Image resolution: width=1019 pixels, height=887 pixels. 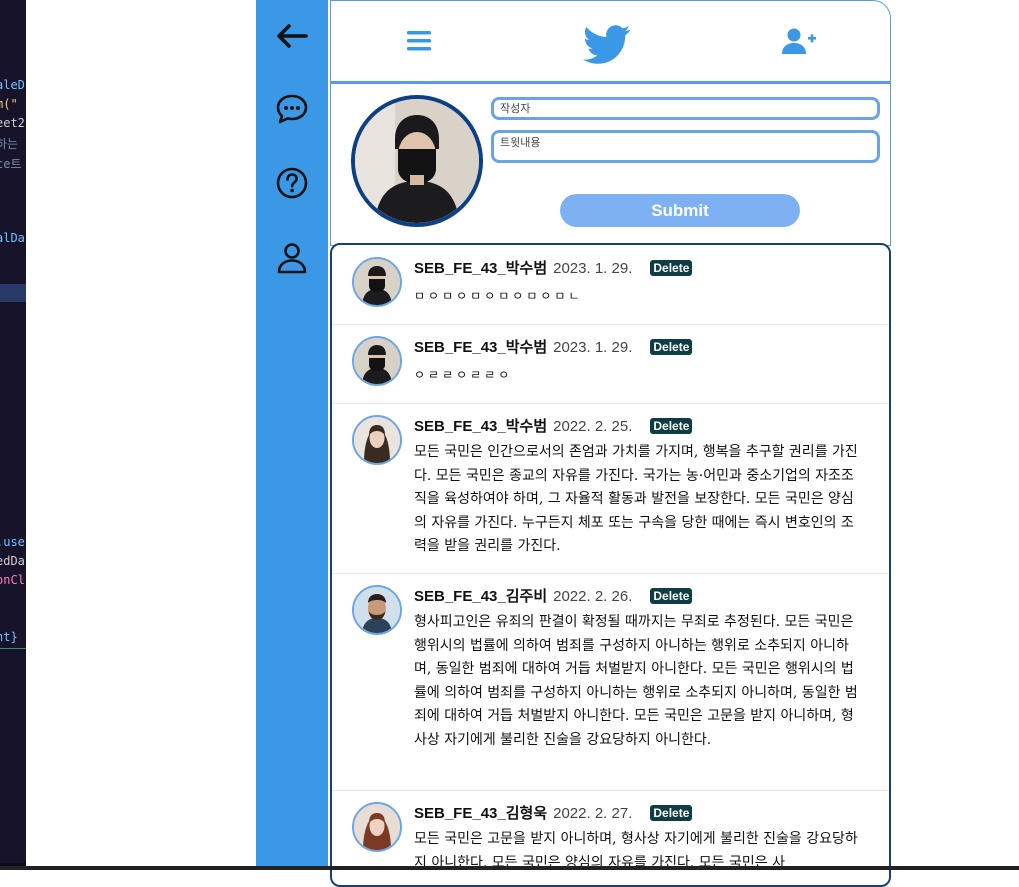 I want to click on submit-button: Submit, so click(x=680, y=210).